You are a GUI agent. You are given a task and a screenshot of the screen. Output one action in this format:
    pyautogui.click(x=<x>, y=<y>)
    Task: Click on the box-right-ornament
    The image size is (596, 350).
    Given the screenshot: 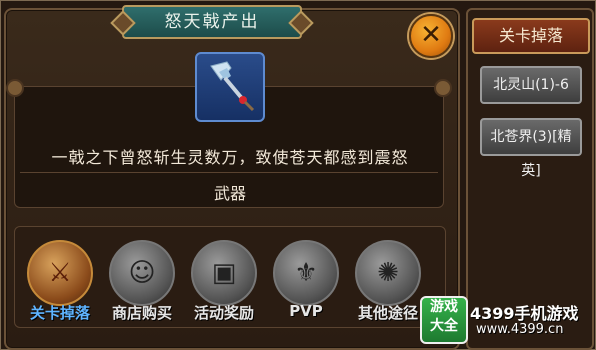 What is the action you would take?
    pyautogui.click(x=443, y=88)
    